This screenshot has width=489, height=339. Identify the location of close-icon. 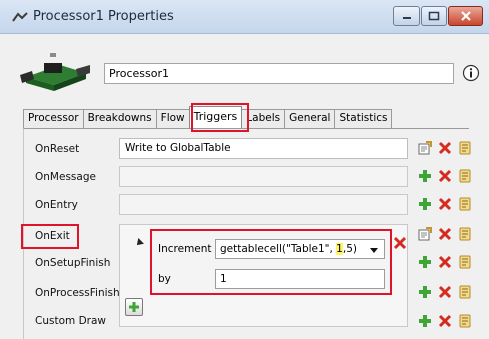
(465, 16).